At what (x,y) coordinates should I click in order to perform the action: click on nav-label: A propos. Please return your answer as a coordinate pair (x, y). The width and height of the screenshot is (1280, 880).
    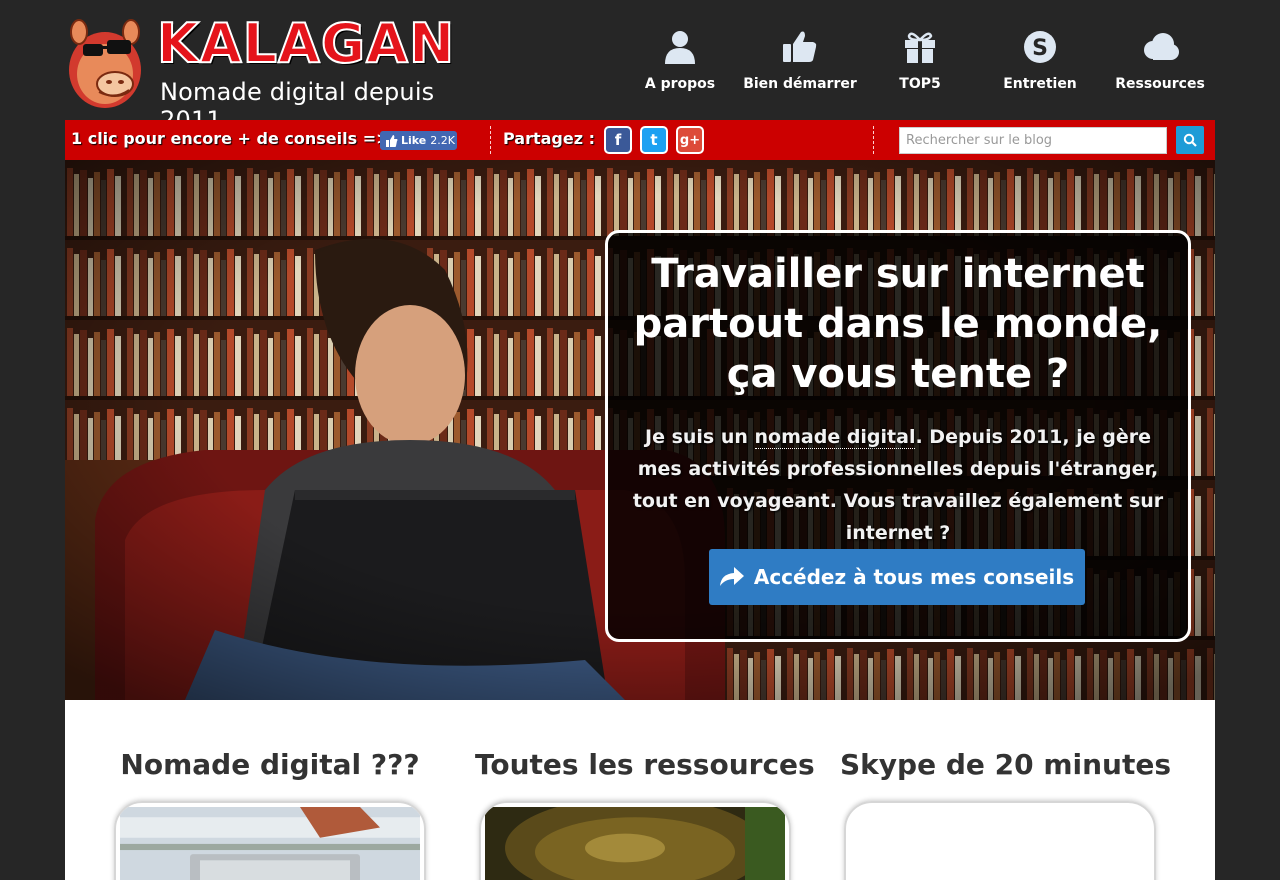
    Looking at the image, I should click on (680, 84).